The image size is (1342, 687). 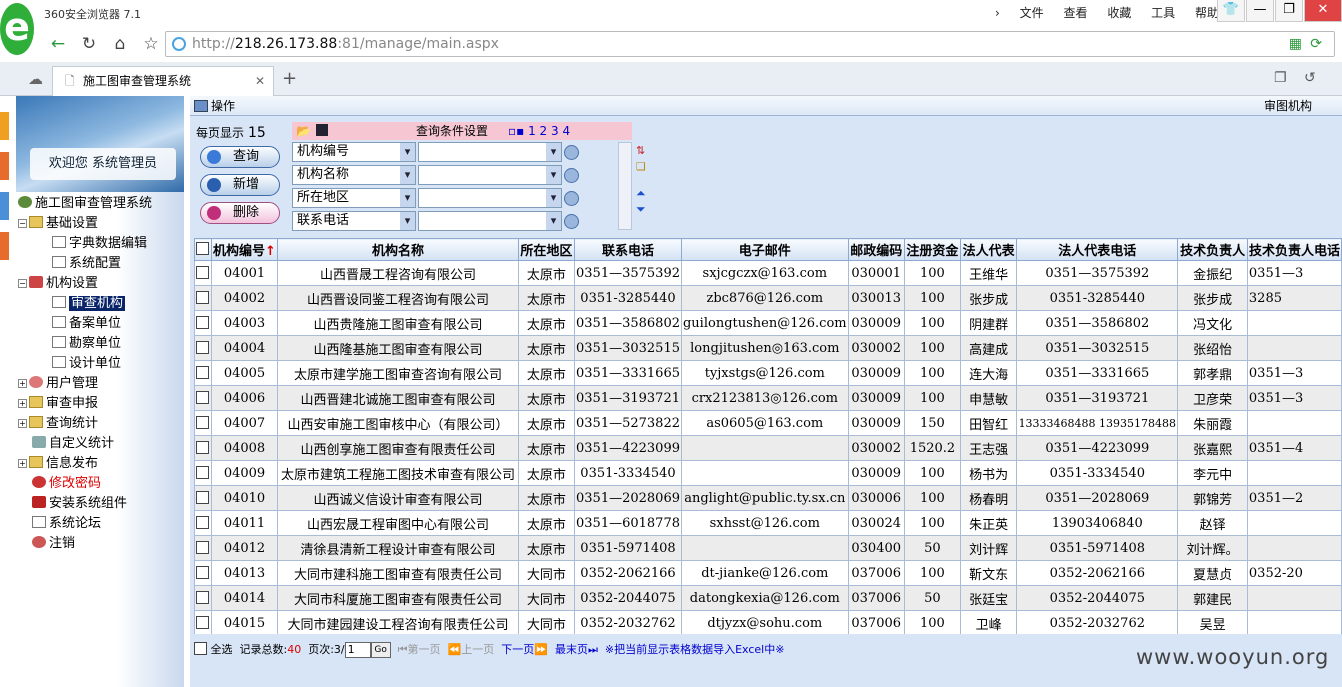 I want to click on nav-review-org: 审查机构, so click(x=100, y=304).